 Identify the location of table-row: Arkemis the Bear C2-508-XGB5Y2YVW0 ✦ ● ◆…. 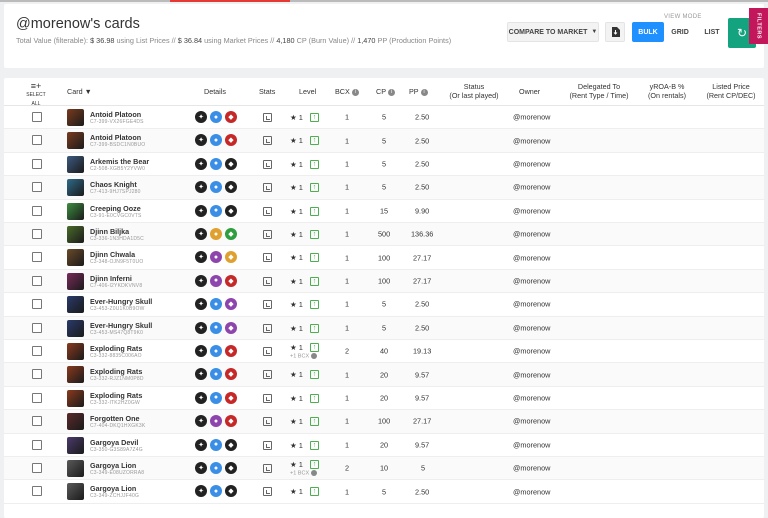
(384, 164).